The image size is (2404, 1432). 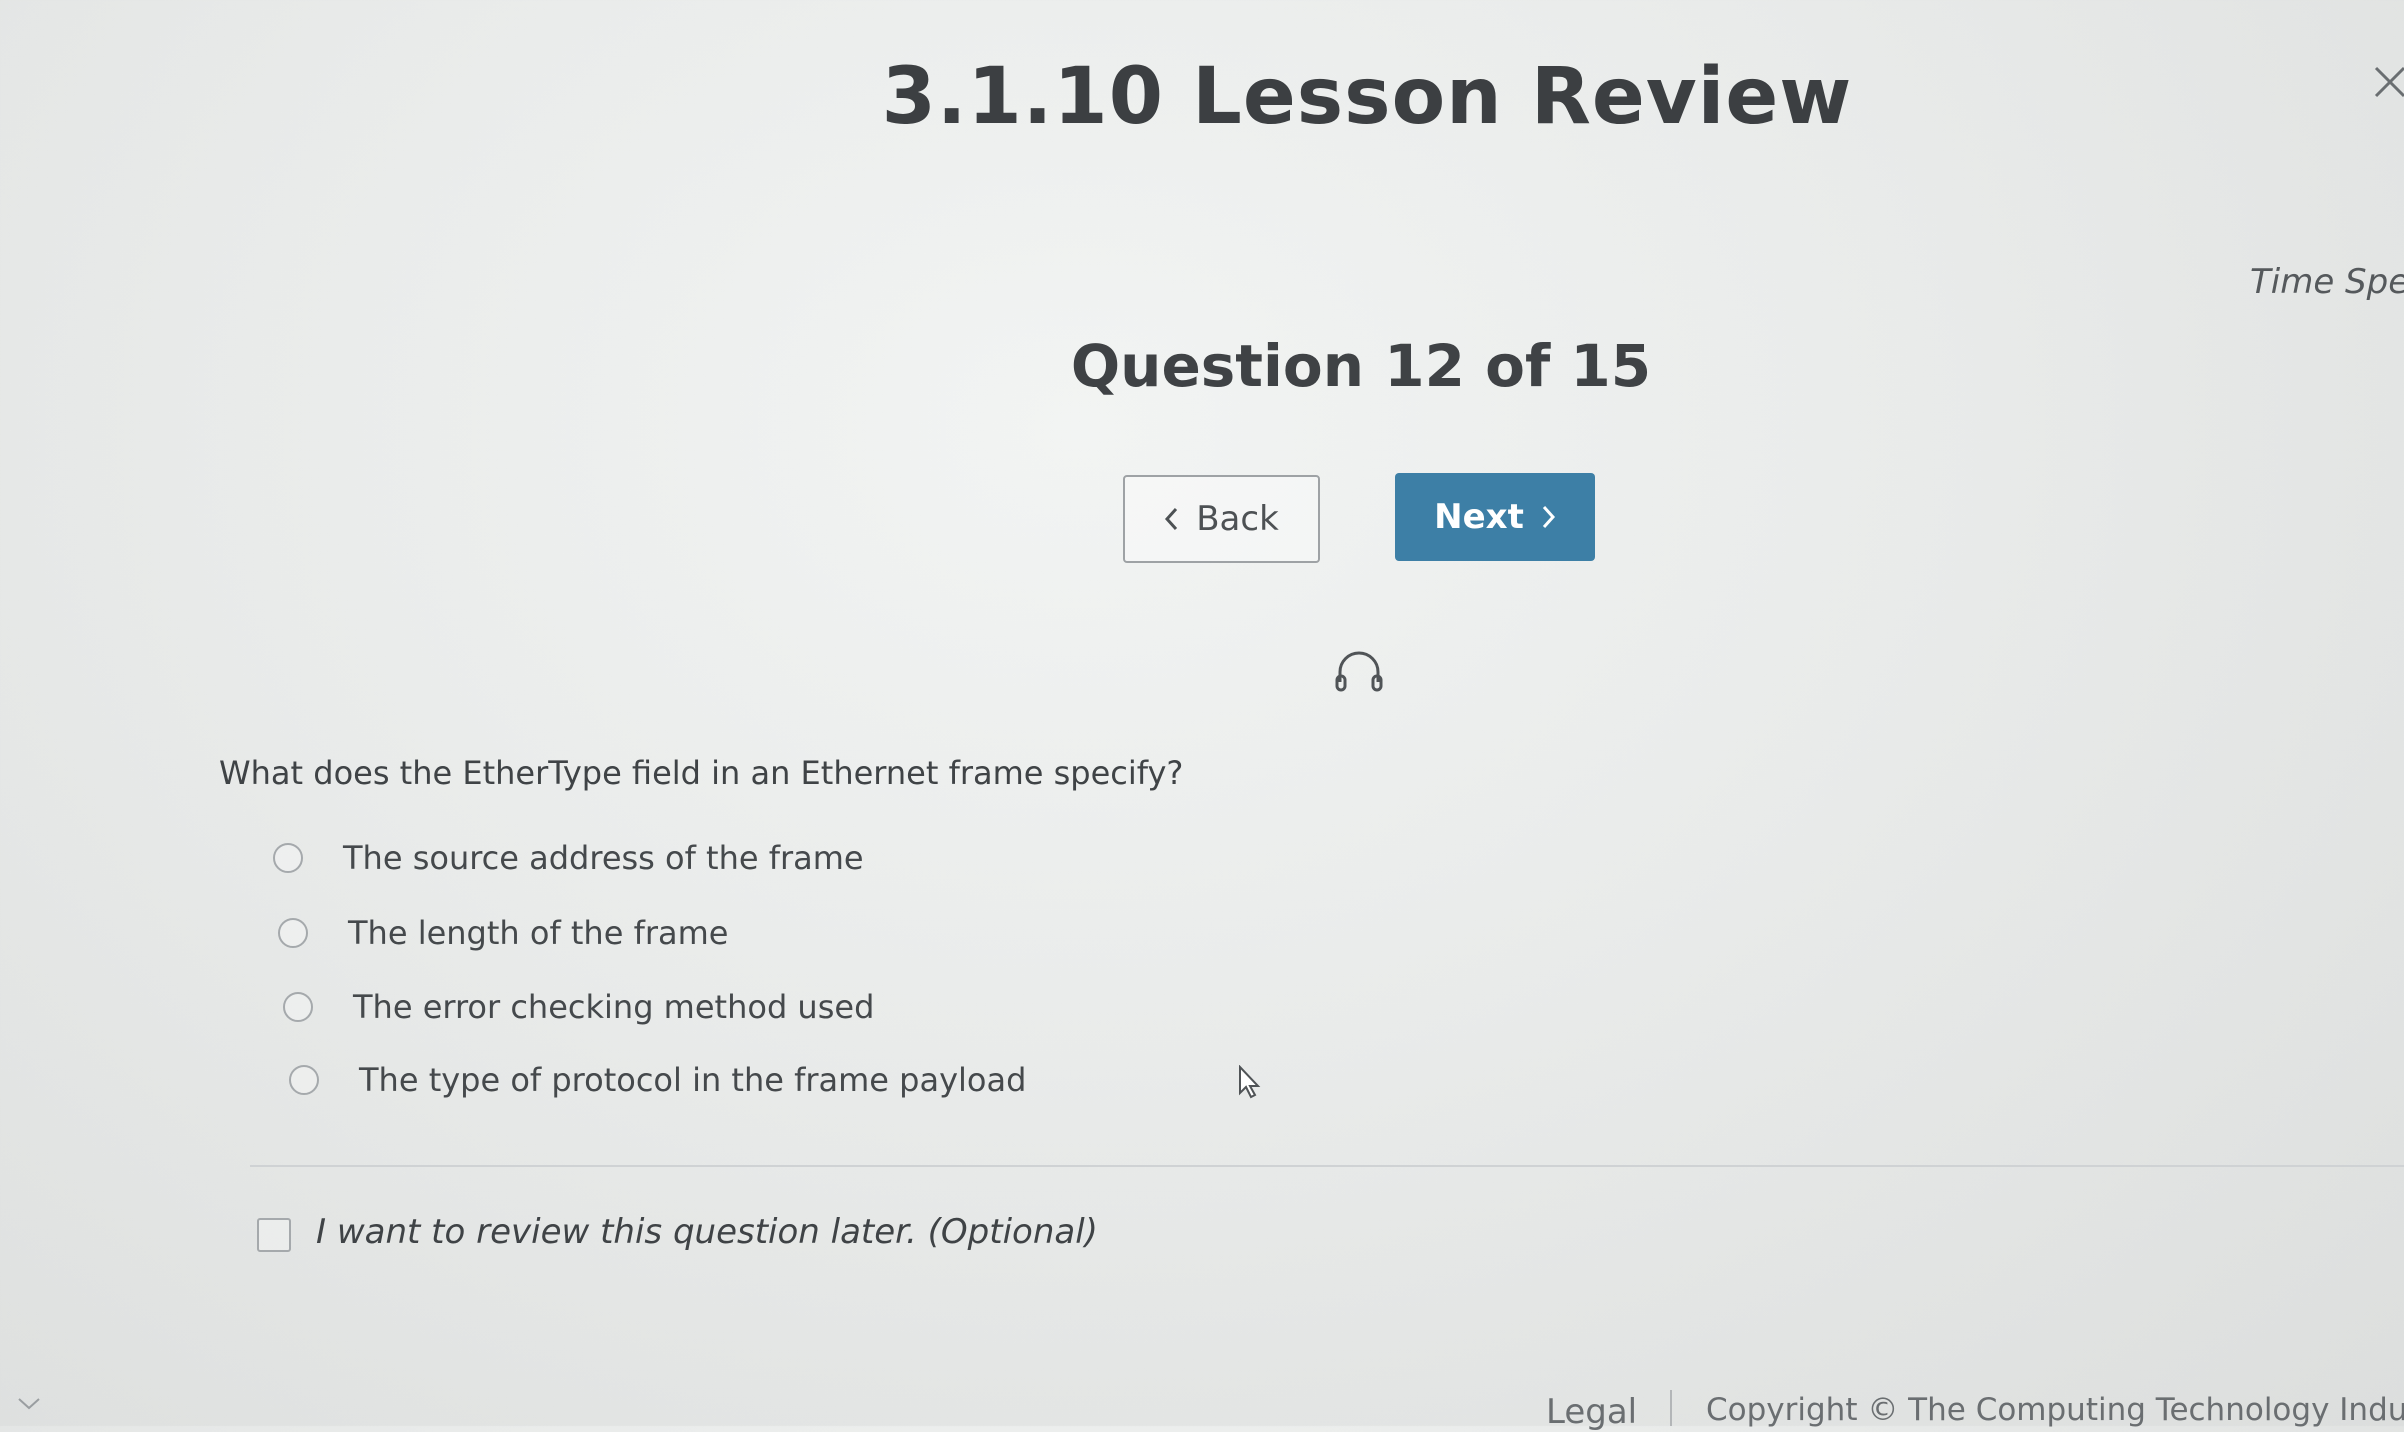 I want to click on chevron-right-icon, so click(x=1548, y=517).